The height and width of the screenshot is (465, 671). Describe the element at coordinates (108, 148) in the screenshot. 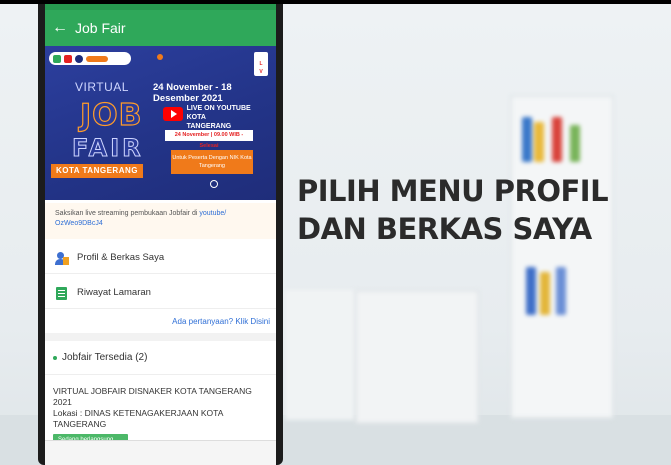

I see `banner-fair-text: FAIR` at that location.